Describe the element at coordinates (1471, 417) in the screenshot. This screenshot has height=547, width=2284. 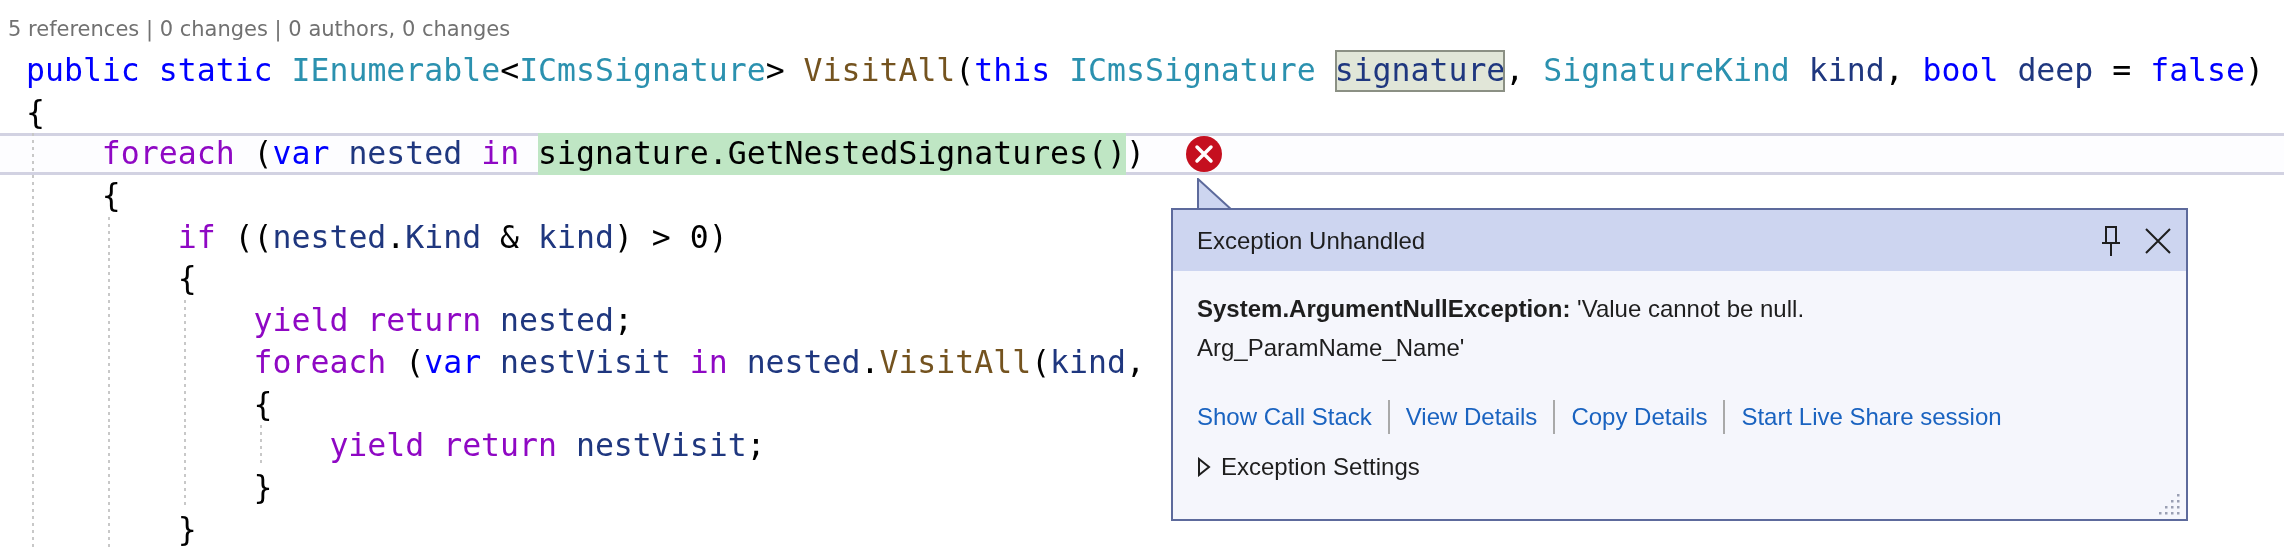
I see `action-link: View Details` at that location.